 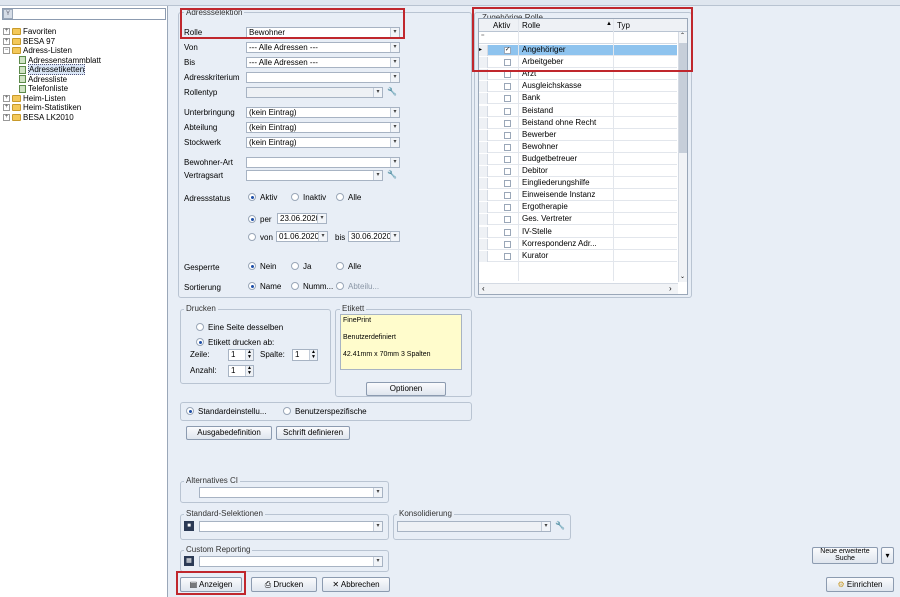 What do you see at coordinates (578, 111) in the screenshot?
I see `table-row: Beistand` at bounding box center [578, 111].